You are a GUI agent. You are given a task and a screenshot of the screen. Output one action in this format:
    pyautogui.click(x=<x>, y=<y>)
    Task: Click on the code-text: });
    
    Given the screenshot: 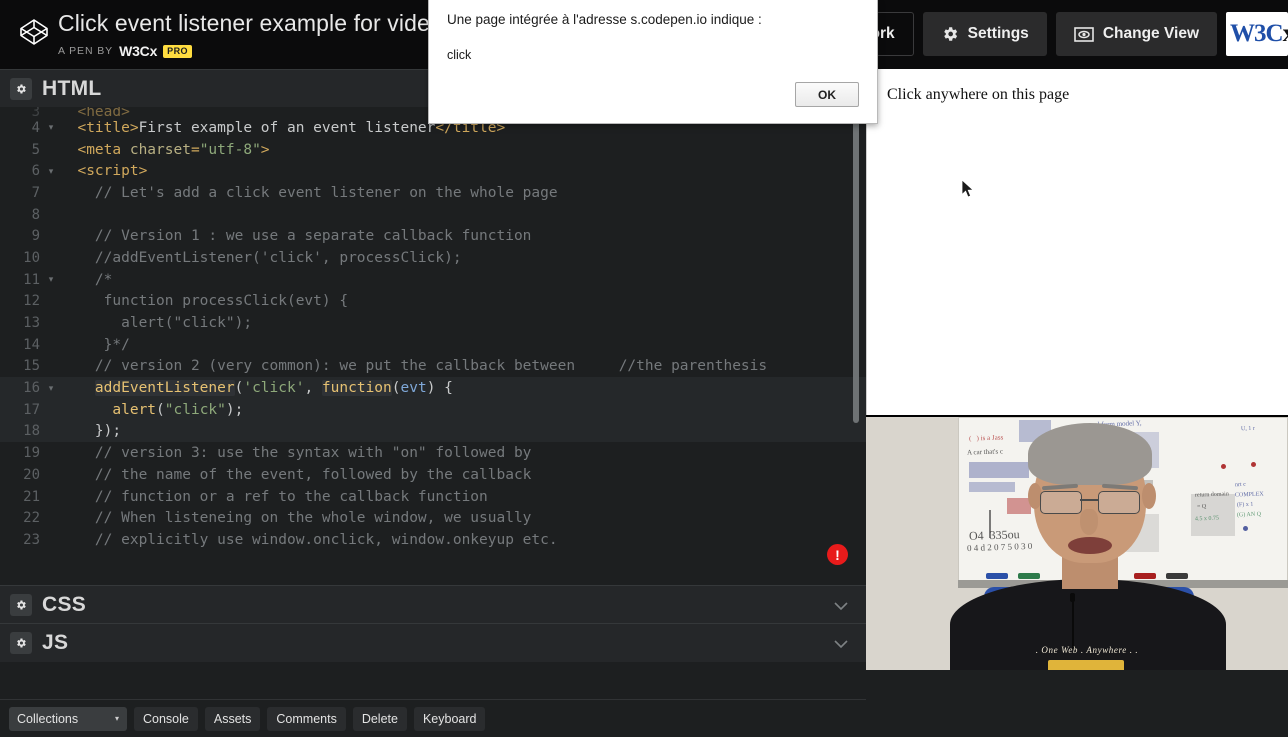 What is the action you would take?
    pyautogui.click(x=89, y=431)
    